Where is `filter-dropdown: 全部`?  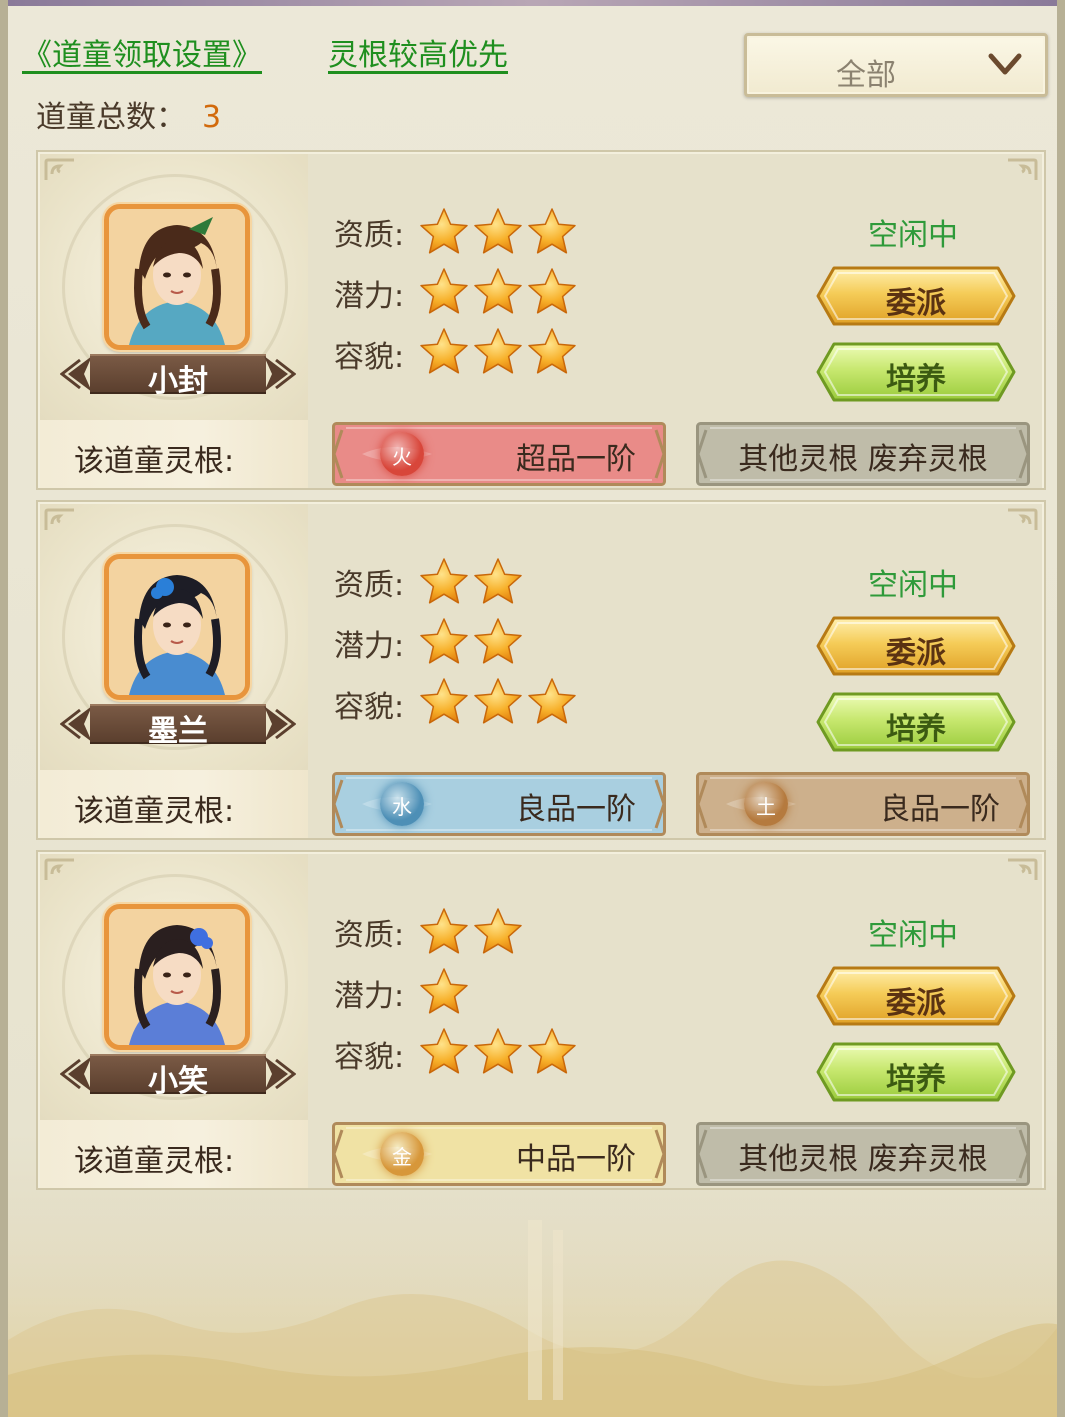
filter-dropdown: 全部 is located at coordinates (896, 65).